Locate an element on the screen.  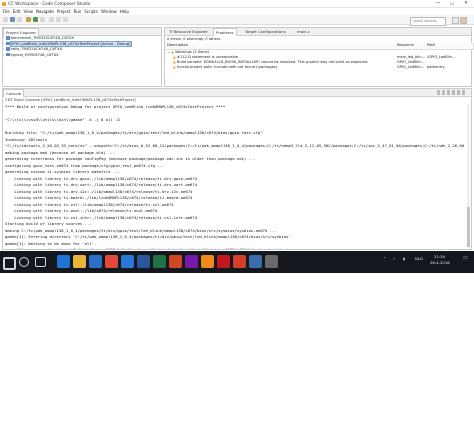
vlc-icon is located at coordinates (207, 261).